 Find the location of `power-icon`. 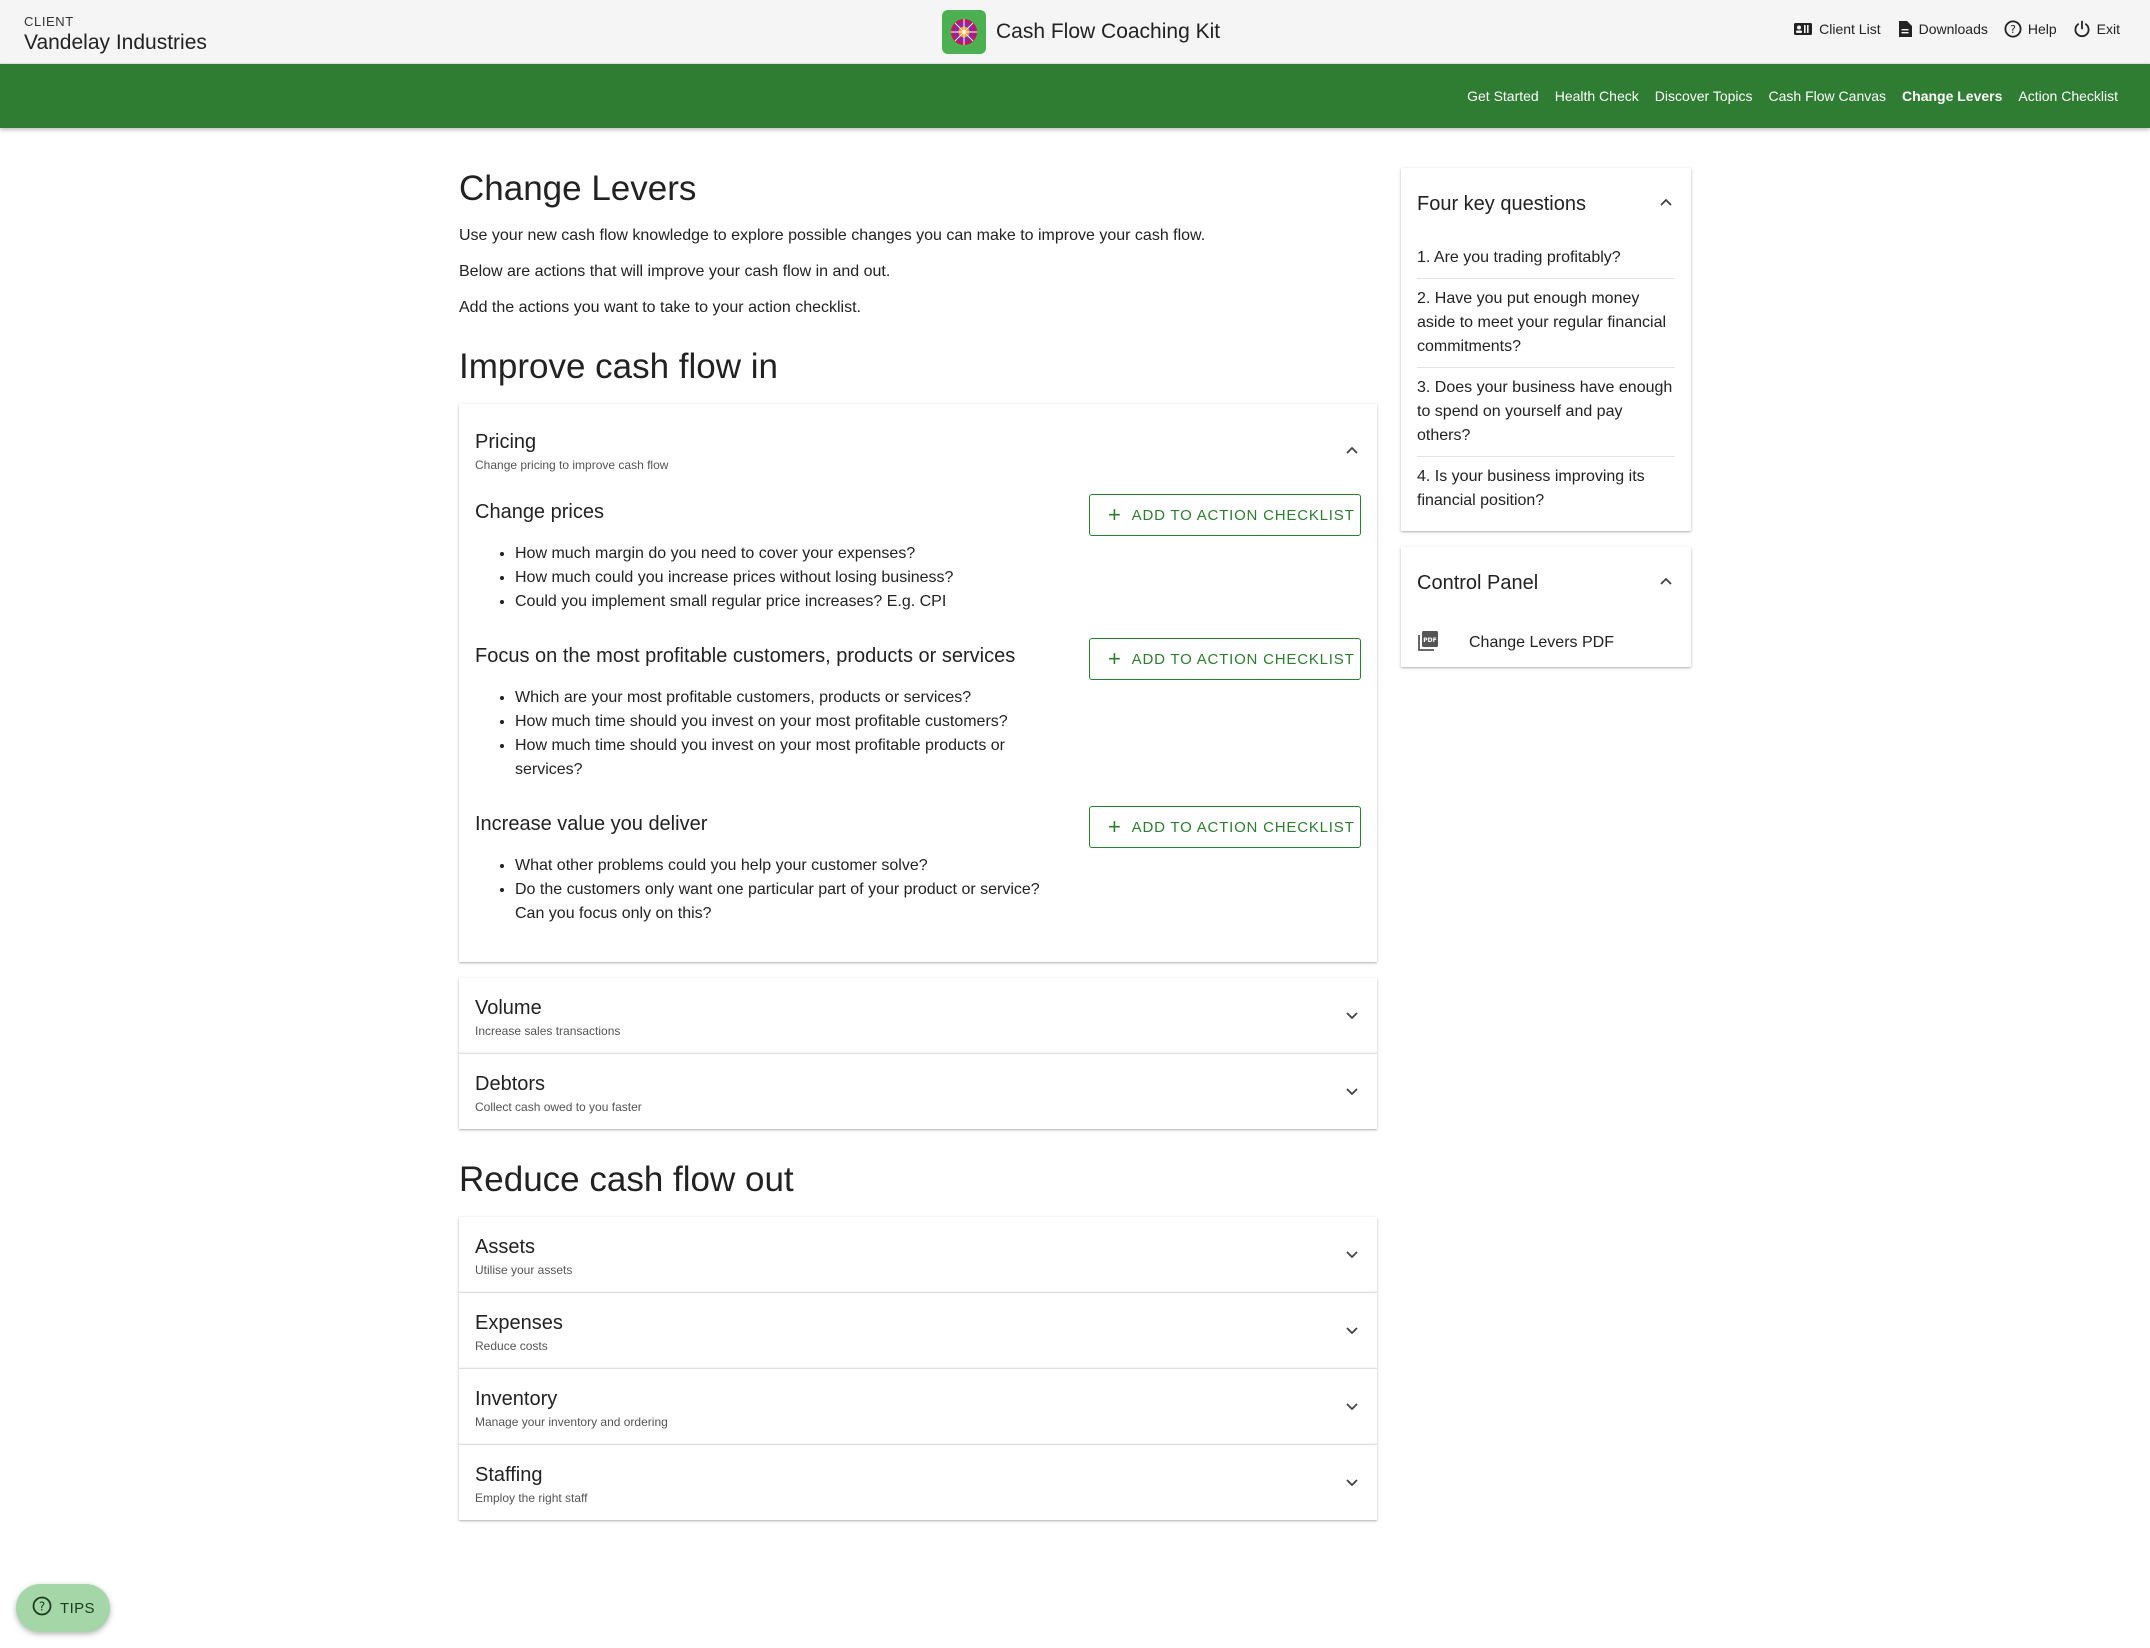

power-icon is located at coordinates (2082, 29).